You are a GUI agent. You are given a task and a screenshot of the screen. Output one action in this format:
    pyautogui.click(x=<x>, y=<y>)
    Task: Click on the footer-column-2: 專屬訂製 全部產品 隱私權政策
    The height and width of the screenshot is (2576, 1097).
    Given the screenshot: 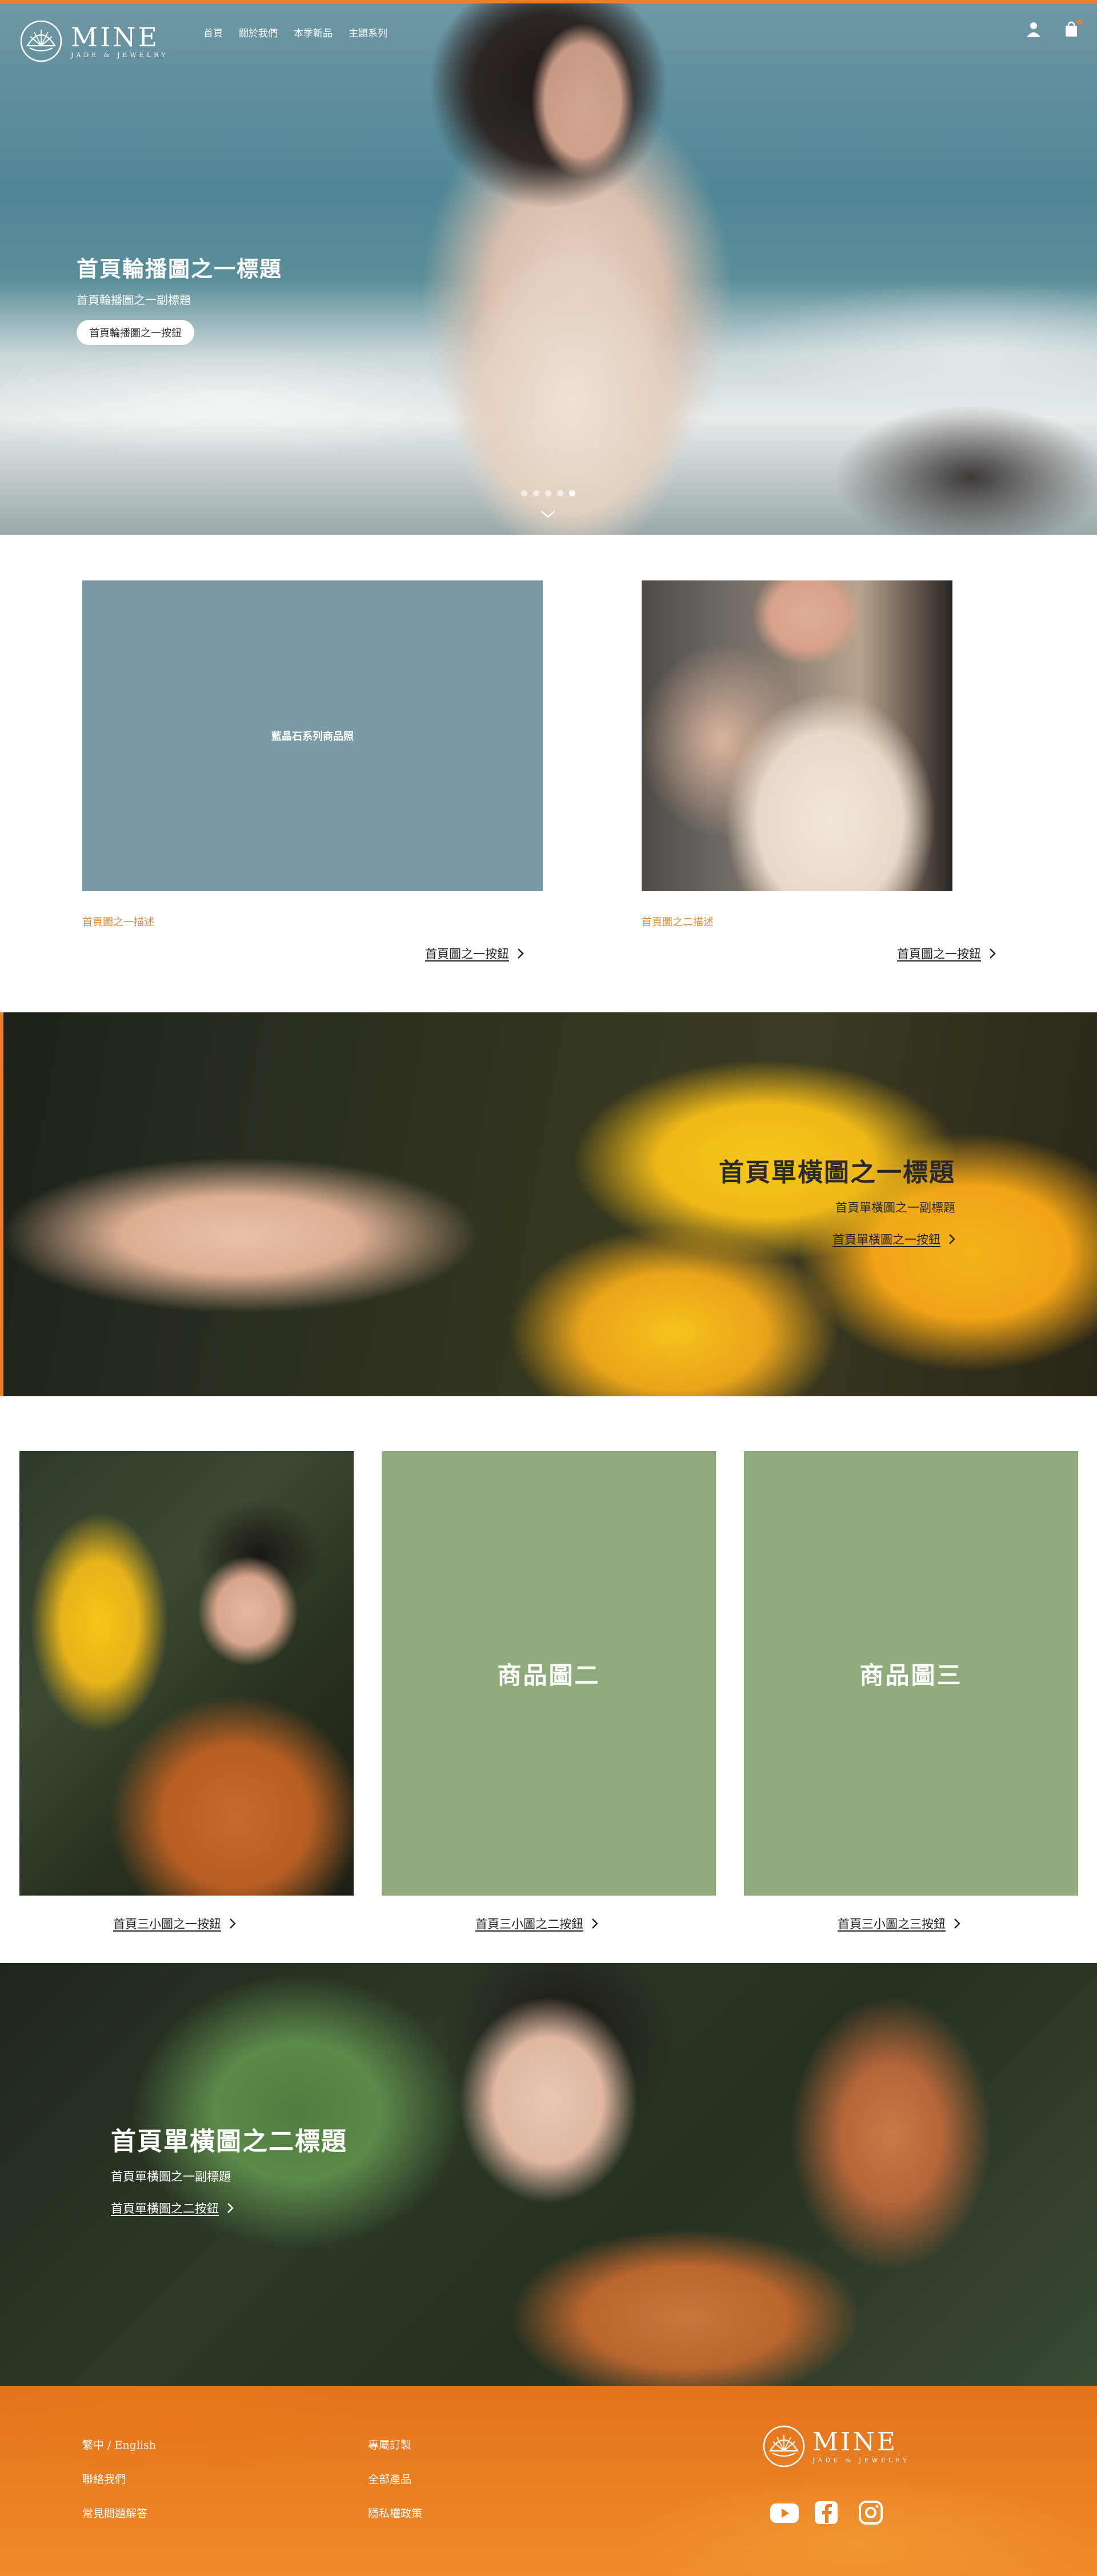 What is the action you would take?
    pyautogui.click(x=395, y=2479)
    